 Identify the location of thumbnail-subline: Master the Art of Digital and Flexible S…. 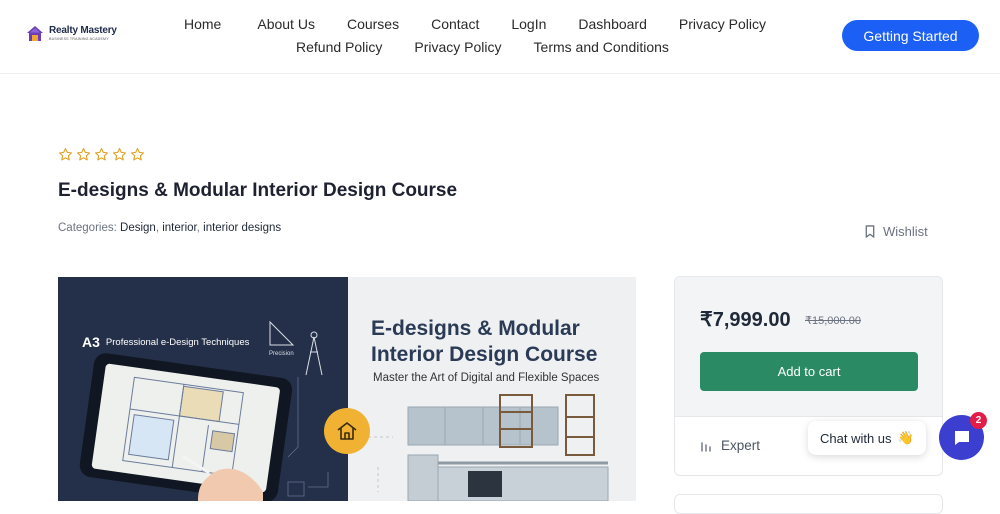
(486, 378).